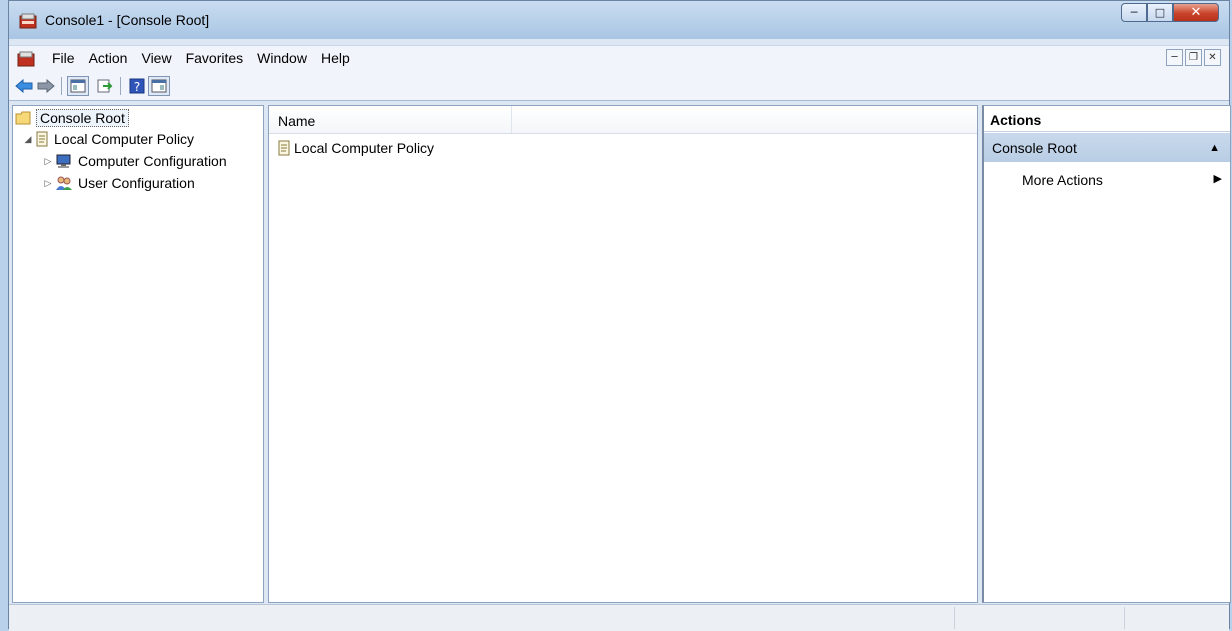 This screenshot has height=631, width=1232. What do you see at coordinates (156, 58) in the screenshot?
I see `menu-view: View` at bounding box center [156, 58].